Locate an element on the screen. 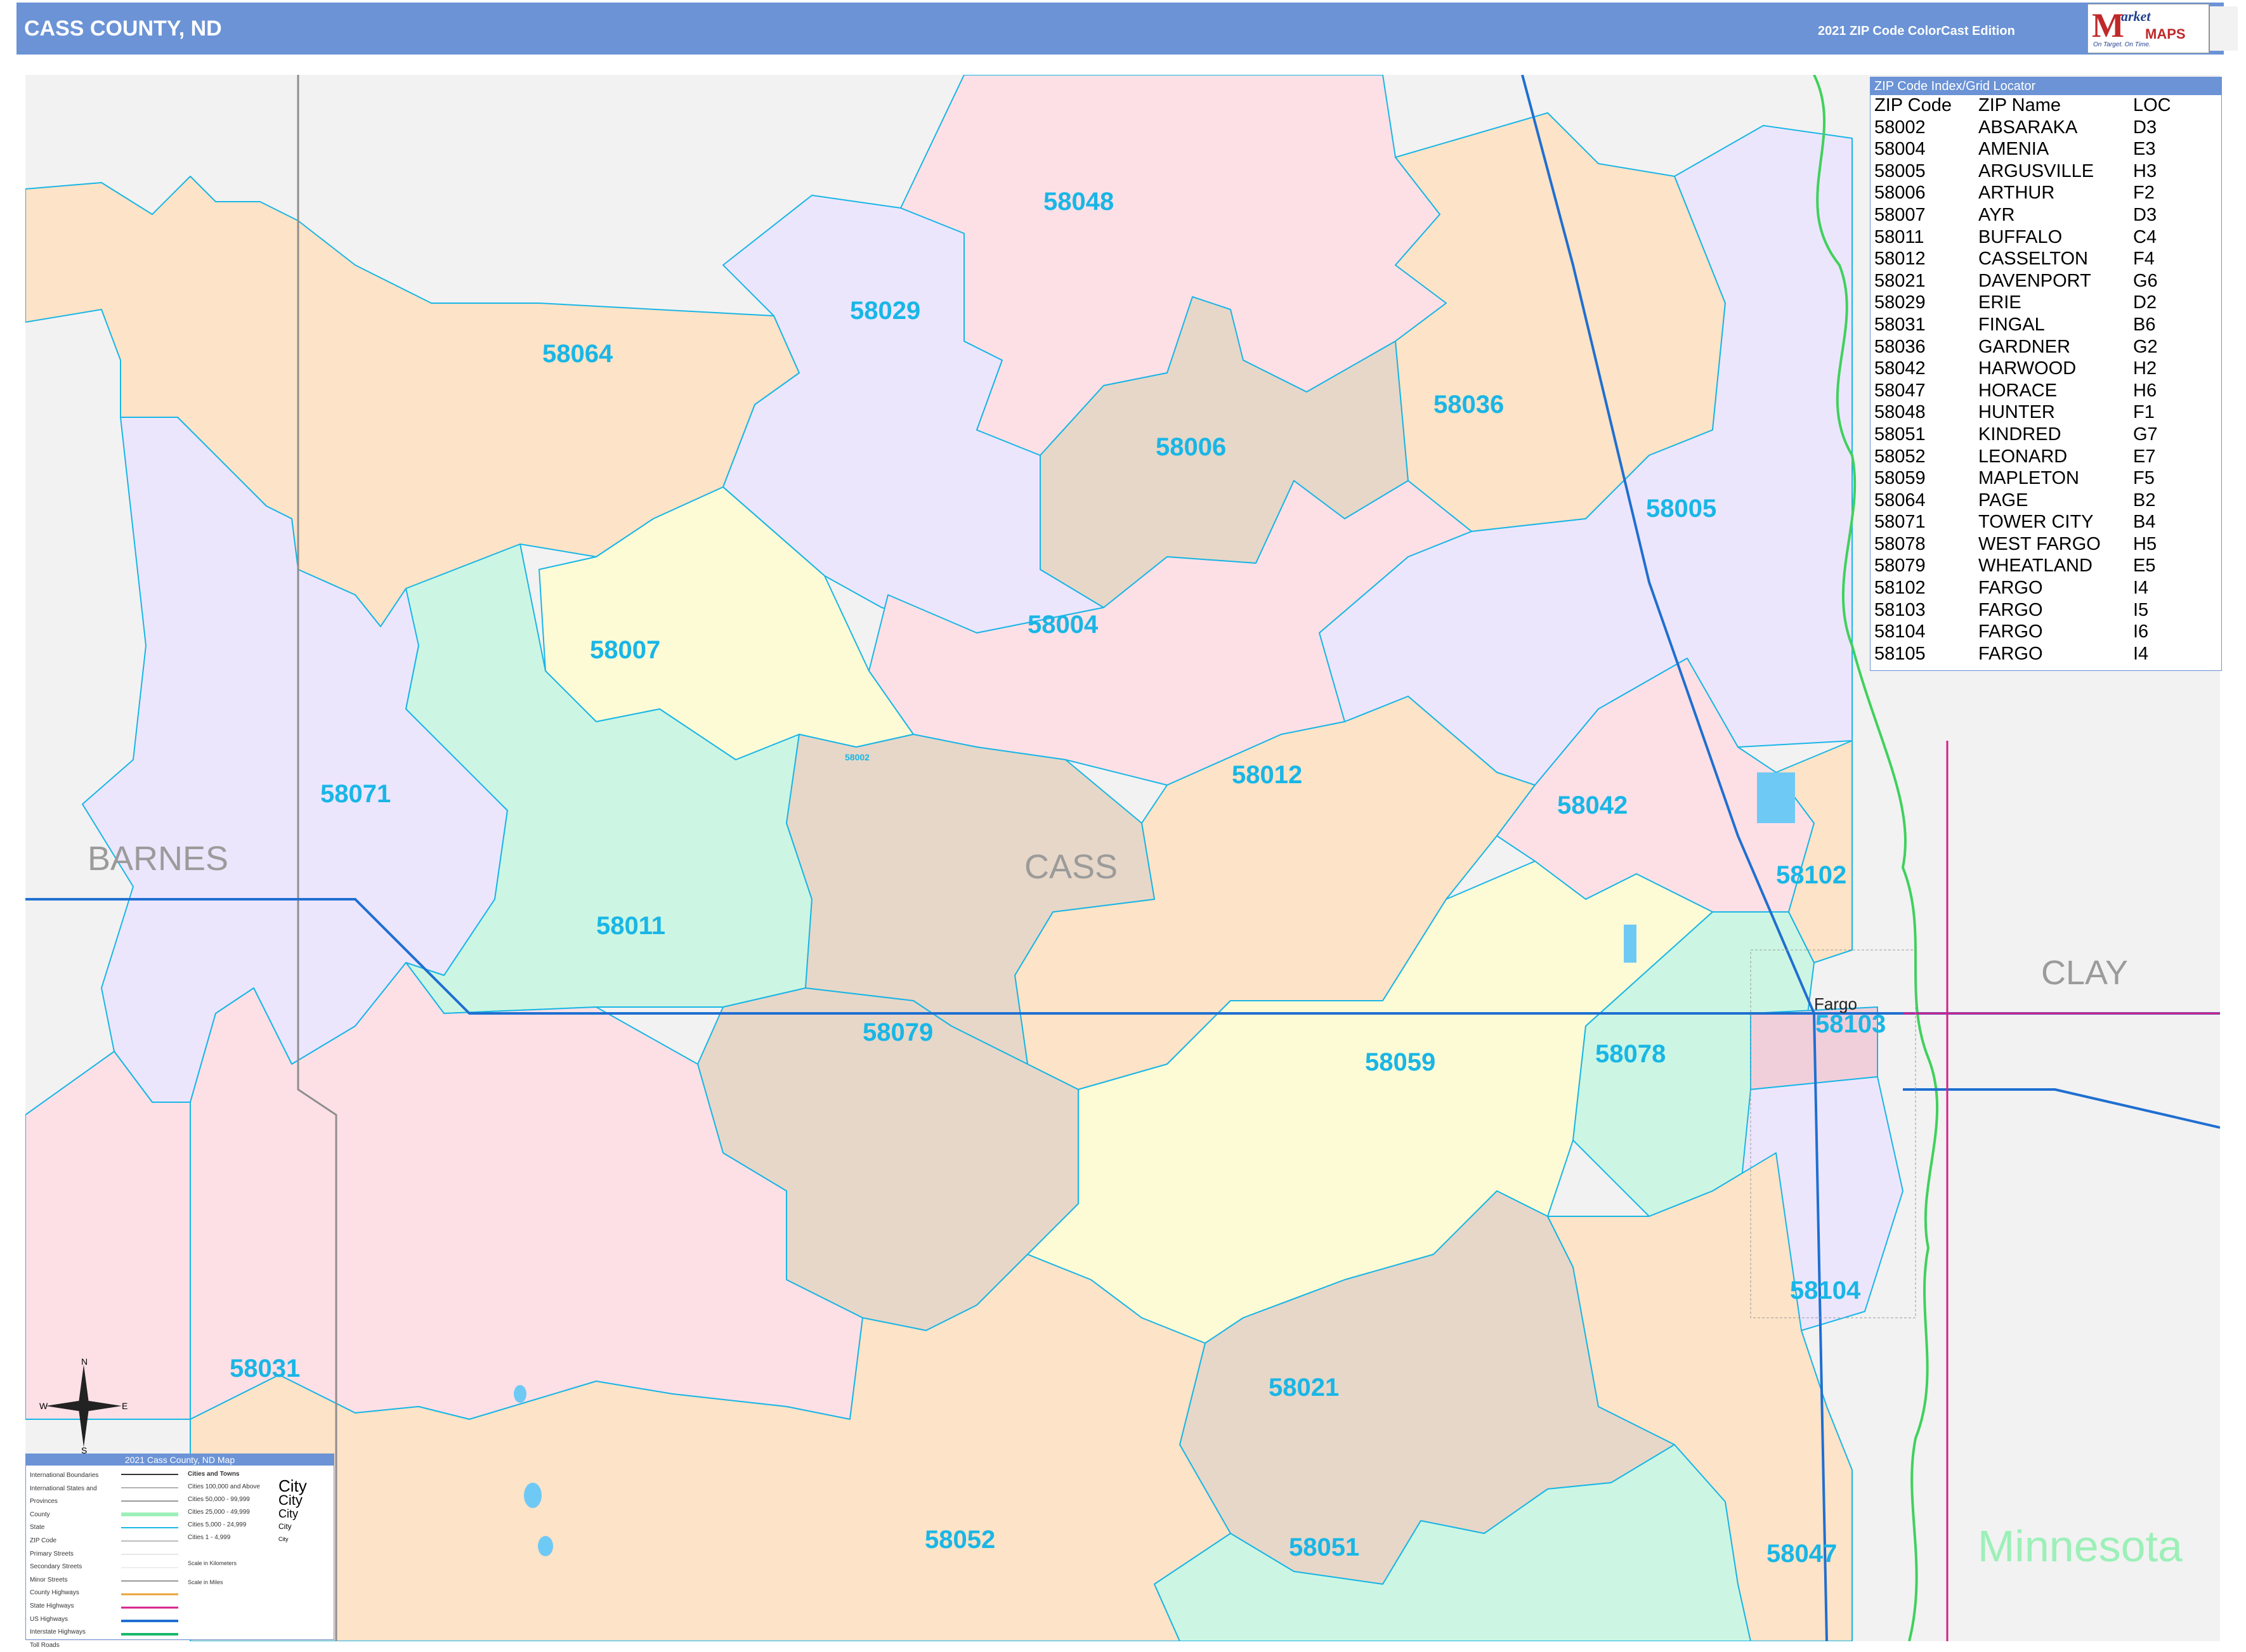  zip-code-cell: 58078 is located at coordinates (1900, 543).